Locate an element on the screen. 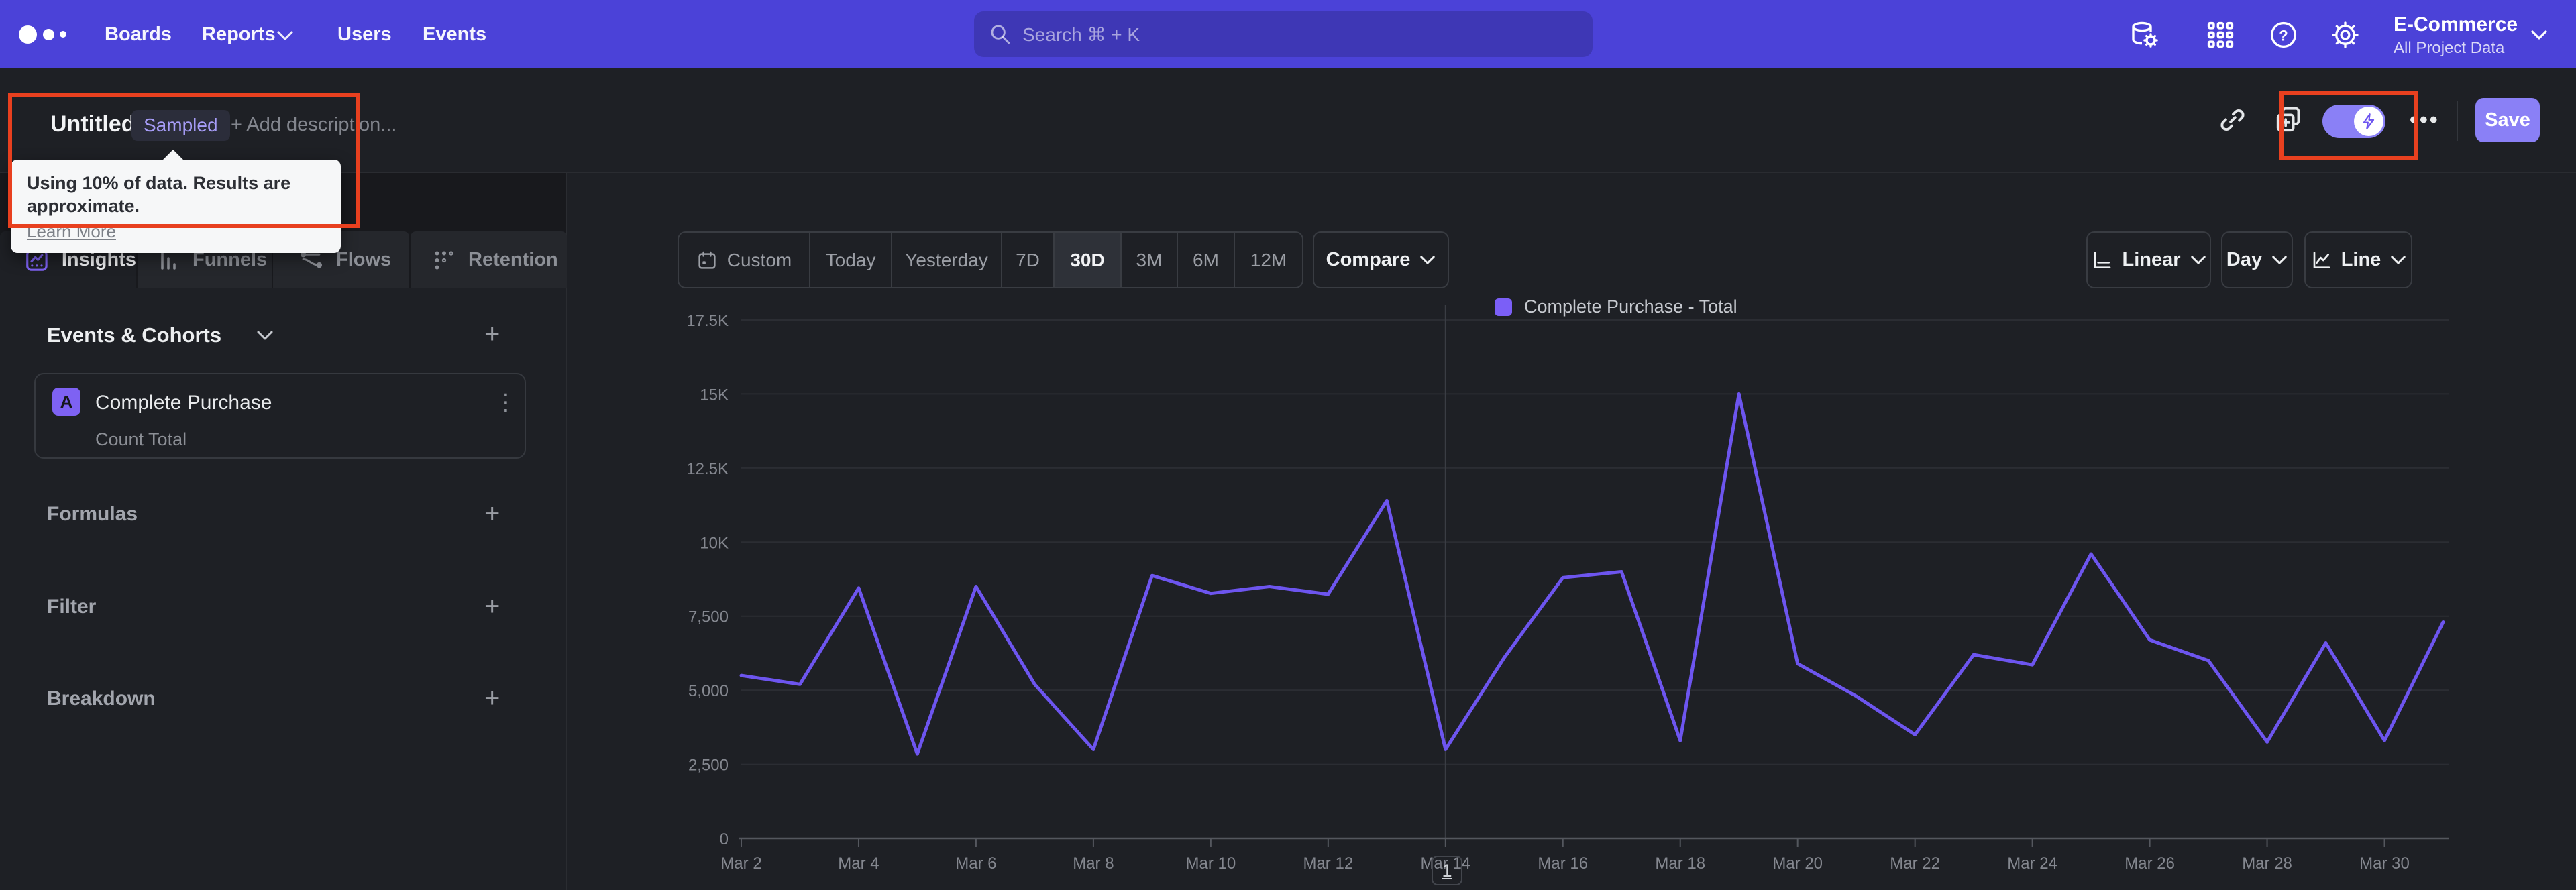 The image size is (2576, 890). lightning-bolt-icon is located at coordinates (2369, 121).